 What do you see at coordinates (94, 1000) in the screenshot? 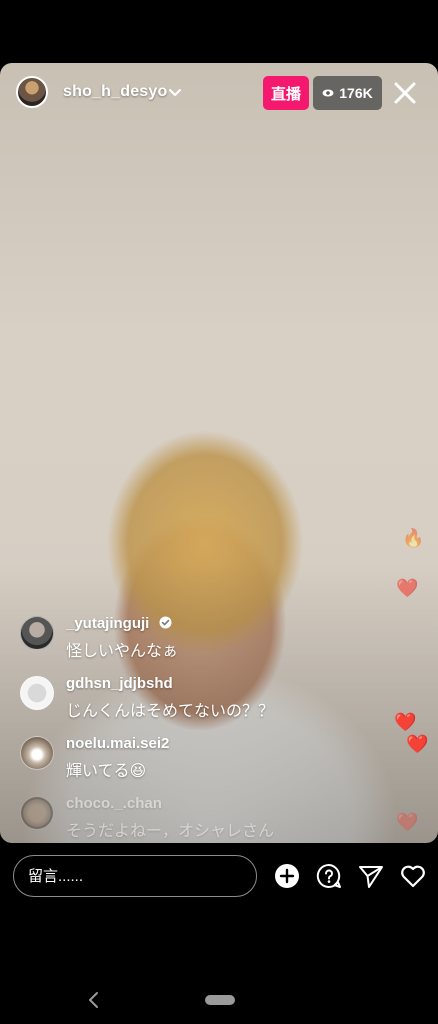
I see `back-nav-icon` at bounding box center [94, 1000].